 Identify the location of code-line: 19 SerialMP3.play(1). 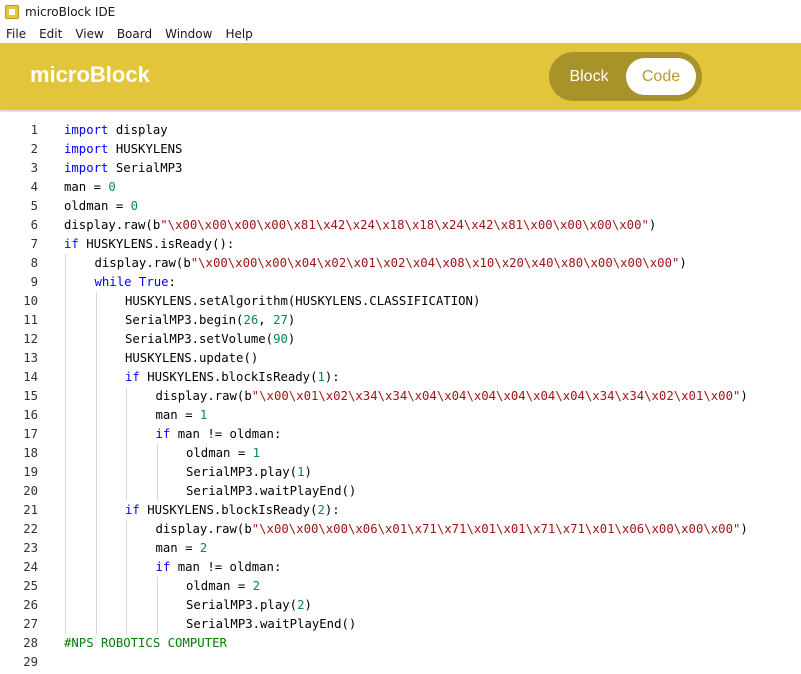
(400, 472).